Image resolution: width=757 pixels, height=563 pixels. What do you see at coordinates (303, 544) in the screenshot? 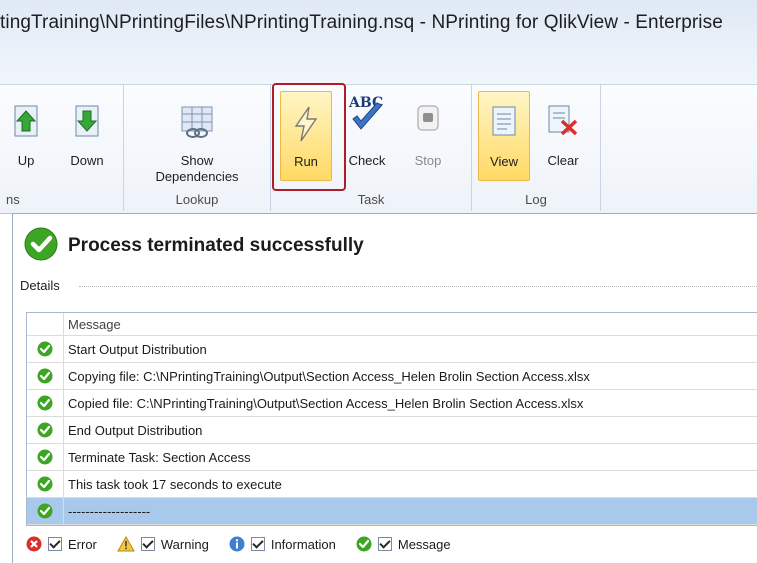
I see `information-filter-label: Information` at bounding box center [303, 544].